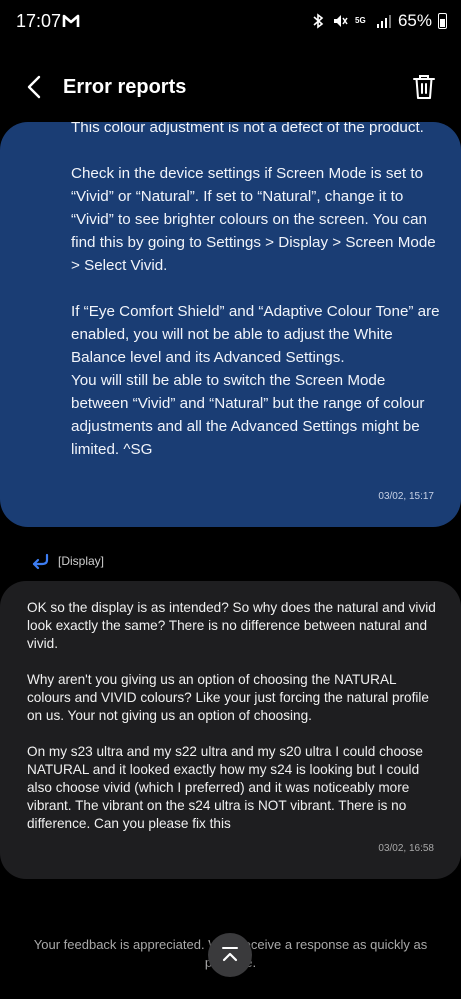  I want to click on bluetooth-icon, so click(318, 21).